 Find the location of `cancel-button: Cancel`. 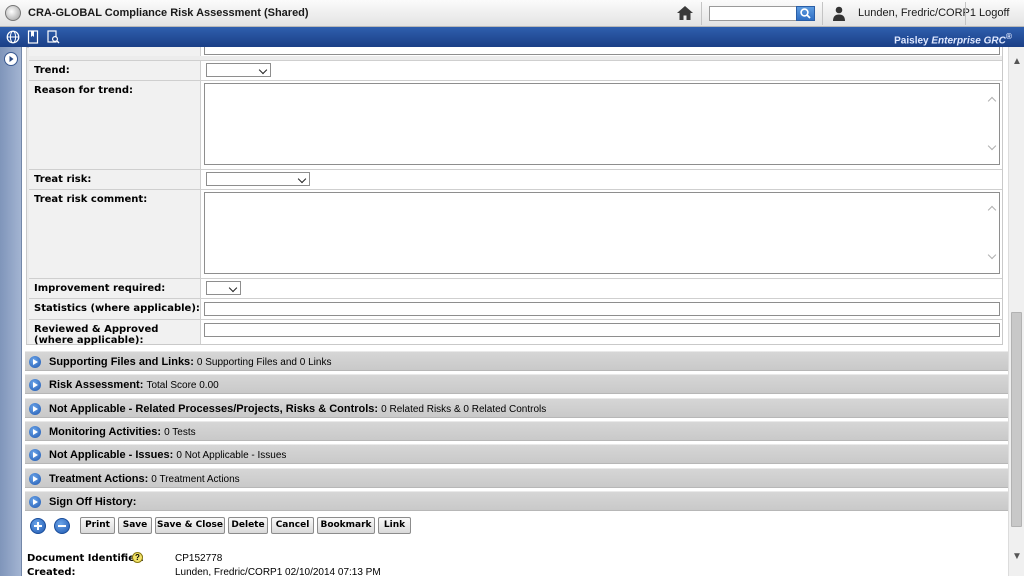

cancel-button: Cancel is located at coordinates (292, 525).